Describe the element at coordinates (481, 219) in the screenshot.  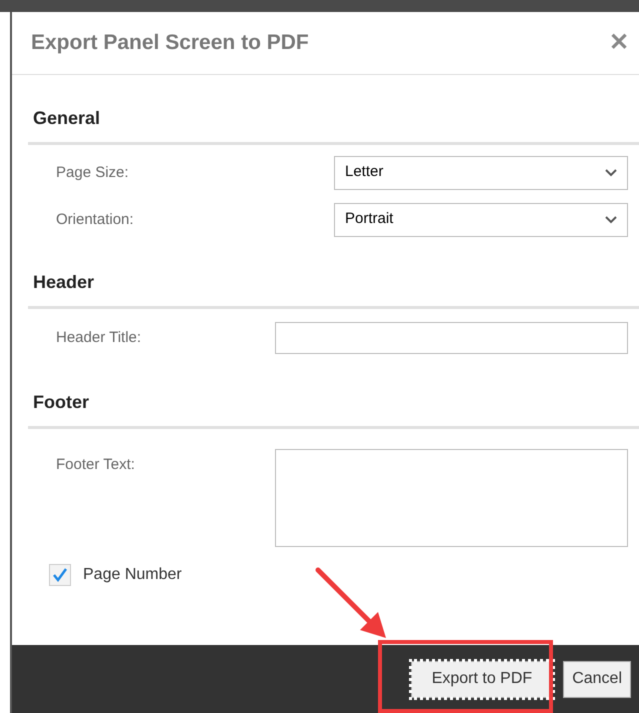
I see `dropdown-field: Portrait` at that location.